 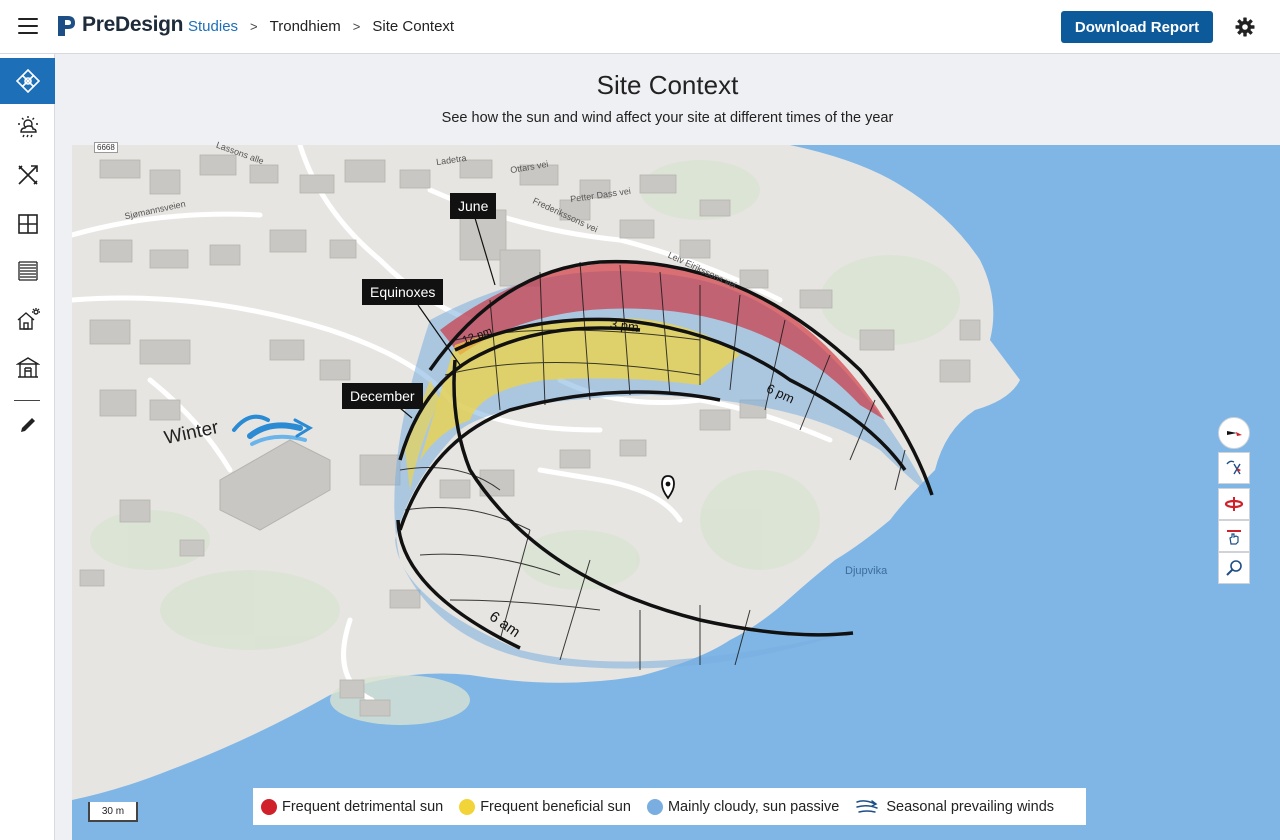 What do you see at coordinates (667, 85) in the screenshot?
I see `page-title: Site Context` at bounding box center [667, 85].